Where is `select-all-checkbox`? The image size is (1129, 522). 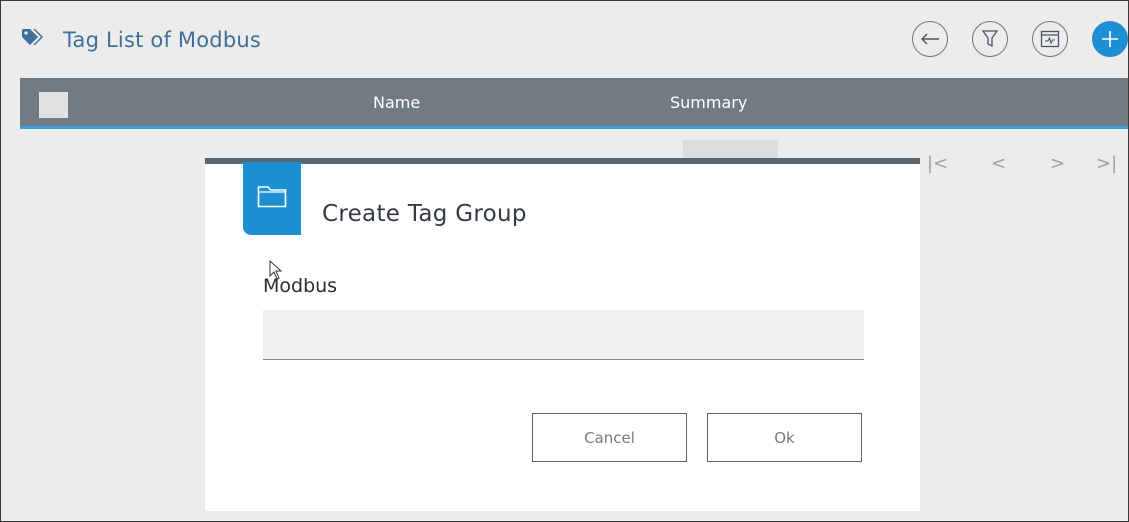 select-all-checkbox is located at coordinates (53, 105).